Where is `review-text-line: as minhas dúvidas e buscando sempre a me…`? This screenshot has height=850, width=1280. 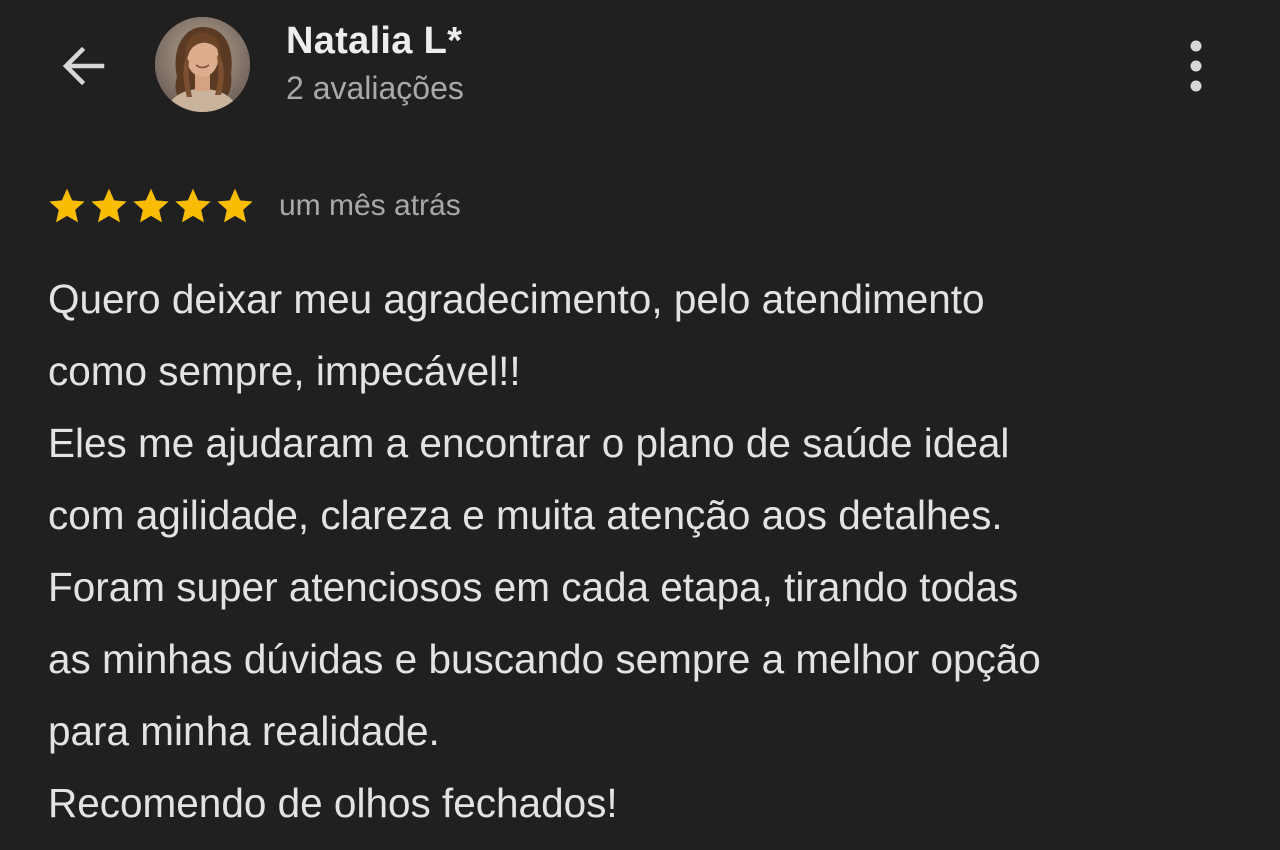 review-text-line: as minhas dúvidas e buscando sempre a me… is located at coordinates (544, 659).